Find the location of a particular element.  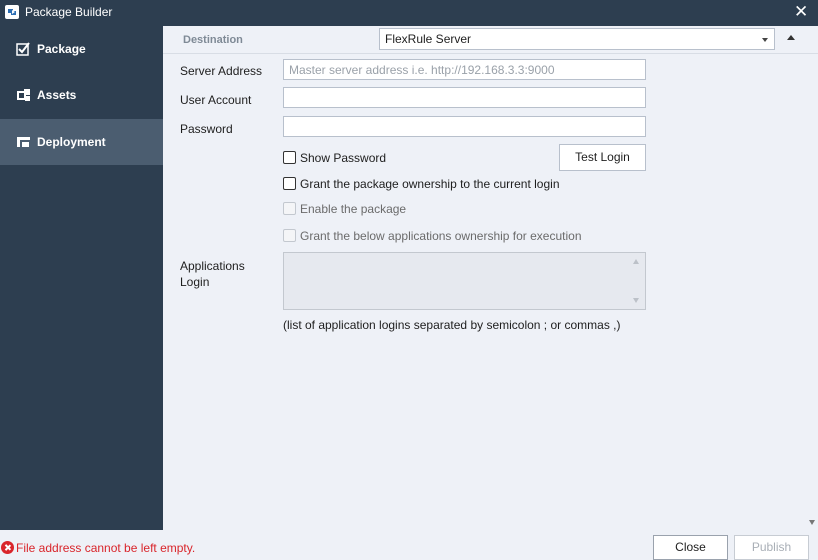

destination-label: Destination is located at coordinates (213, 40).